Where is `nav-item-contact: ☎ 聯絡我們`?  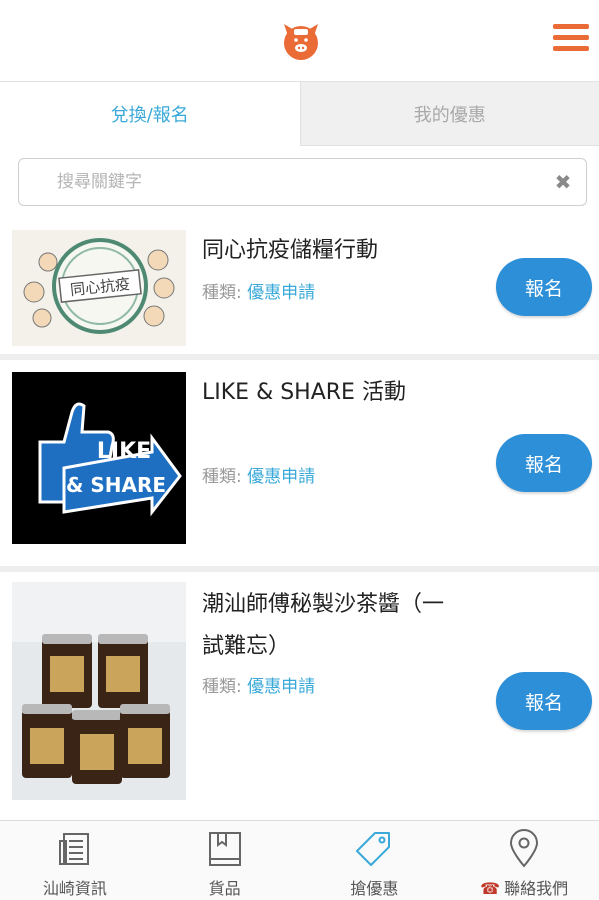
nav-item-contact: ☎ 聯絡我們 is located at coordinates (524, 860).